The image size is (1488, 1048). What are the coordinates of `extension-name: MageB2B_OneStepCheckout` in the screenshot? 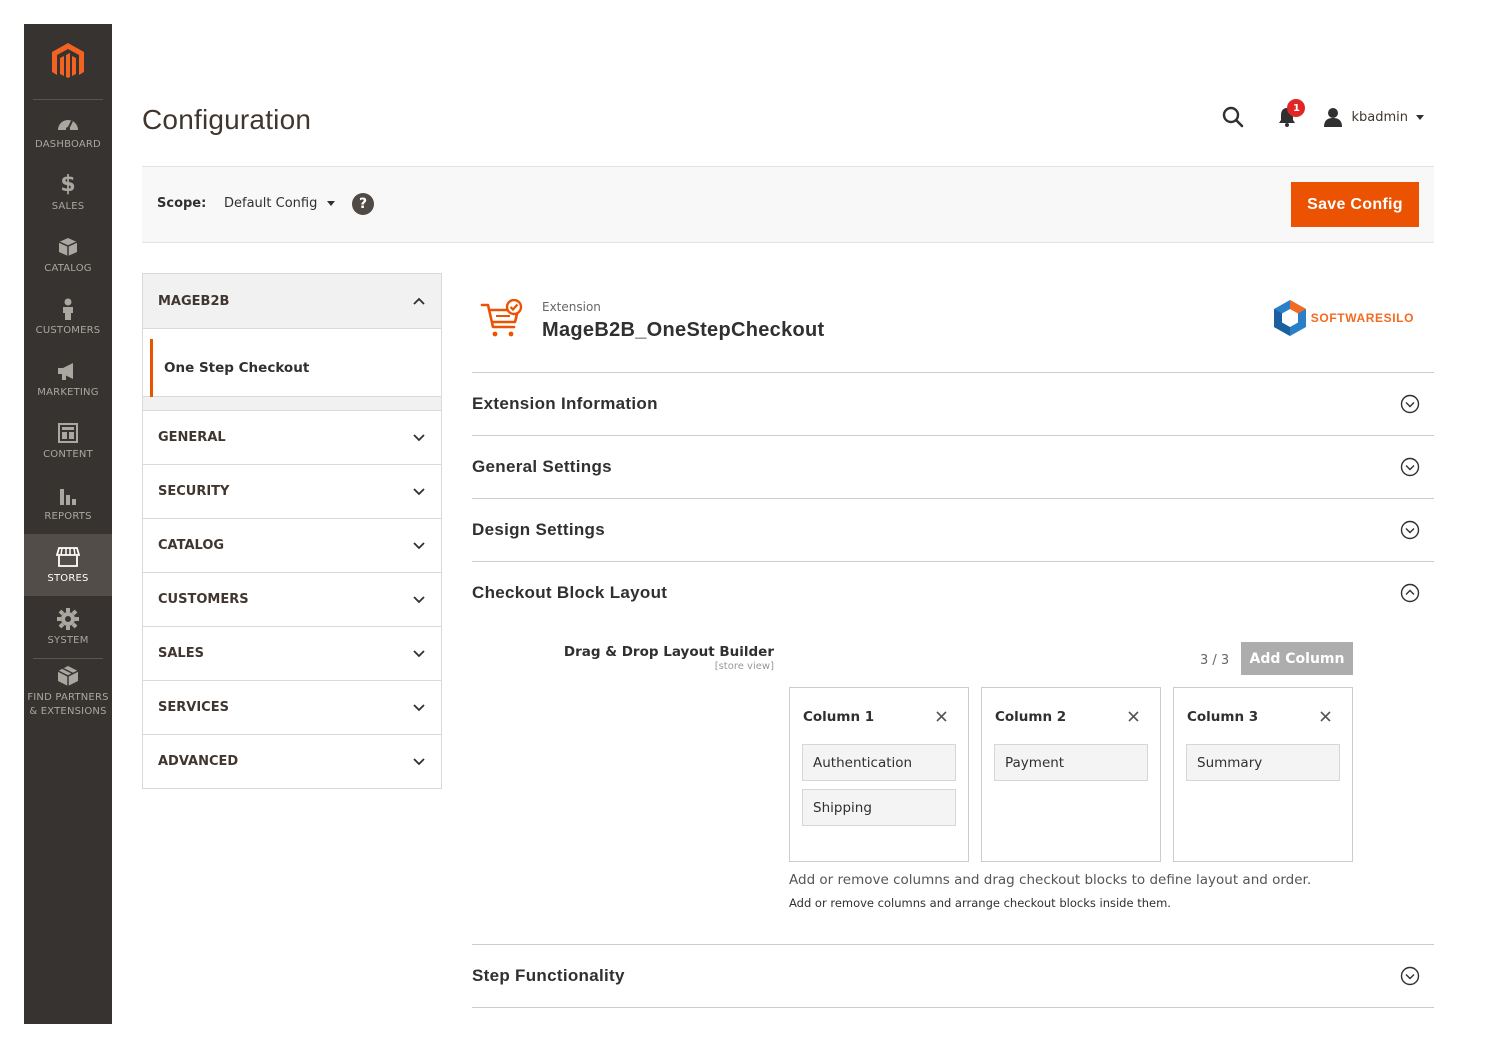 It's located at (683, 330).